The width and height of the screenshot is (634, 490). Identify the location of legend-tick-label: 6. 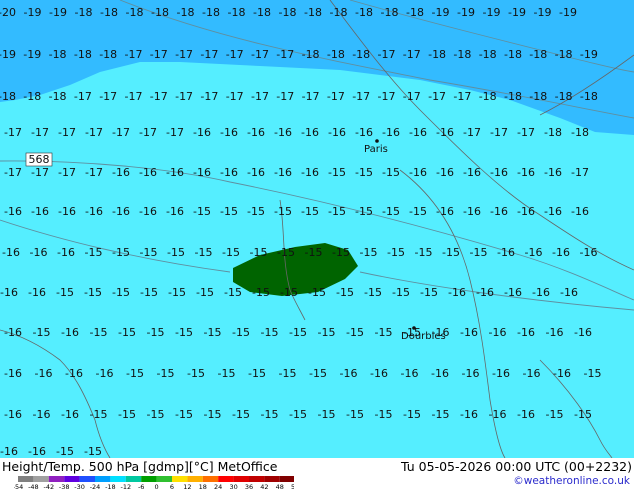
(172, 486).